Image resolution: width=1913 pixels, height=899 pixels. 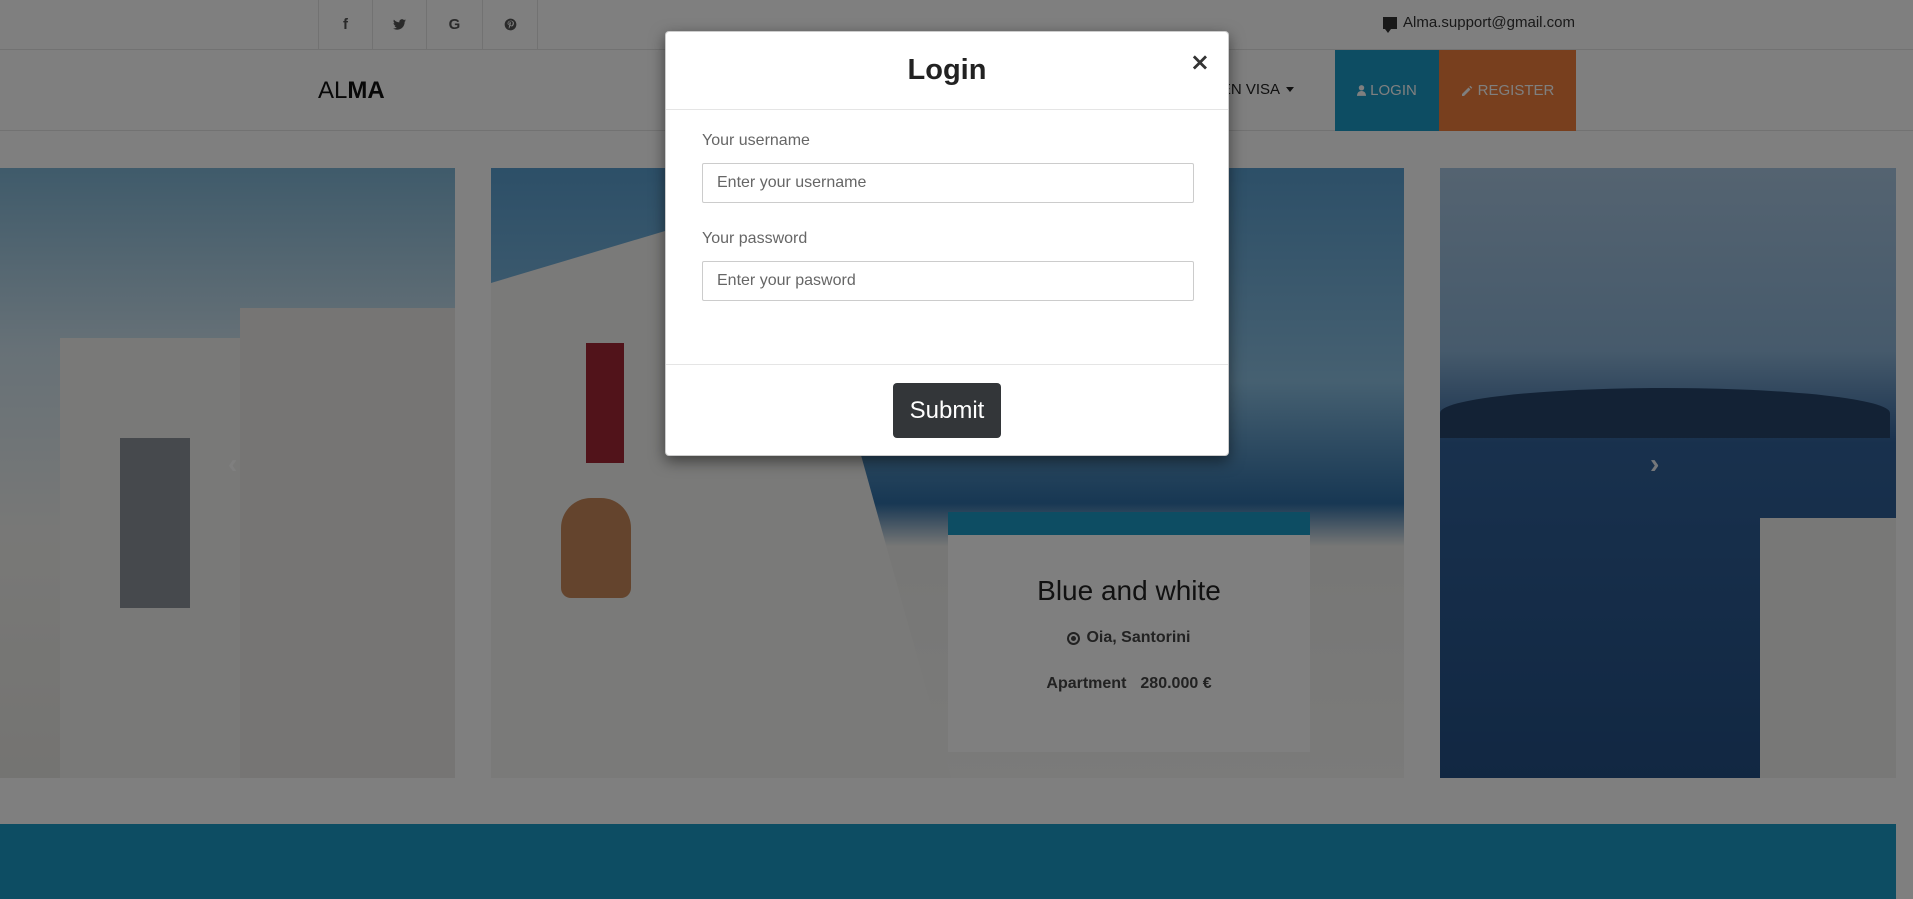 What do you see at coordinates (948, 183) in the screenshot?
I see `username-input` at bounding box center [948, 183].